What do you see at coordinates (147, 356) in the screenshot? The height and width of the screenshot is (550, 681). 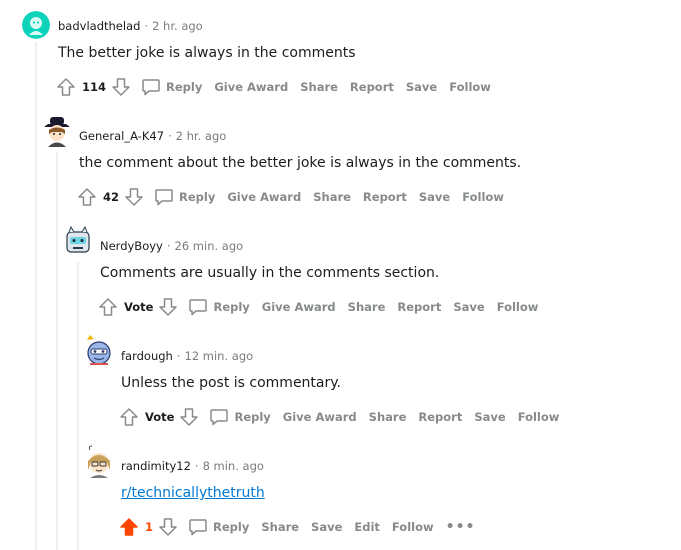 I see `author-name: fardough` at bounding box center [147, 356].